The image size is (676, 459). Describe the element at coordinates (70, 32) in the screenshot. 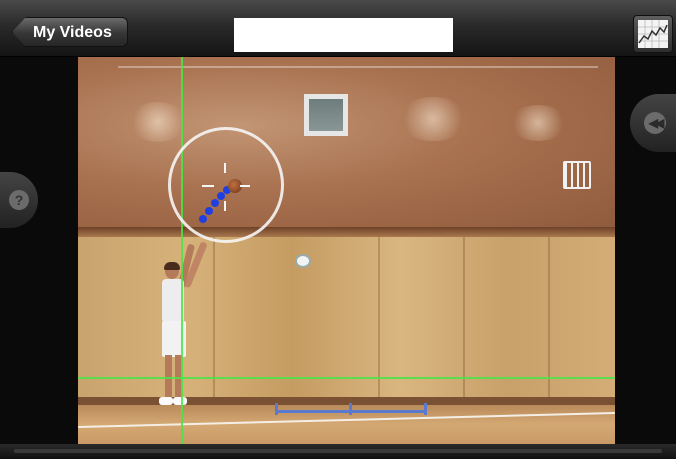

I see `my-videos-back-button: My Videos` at that location.